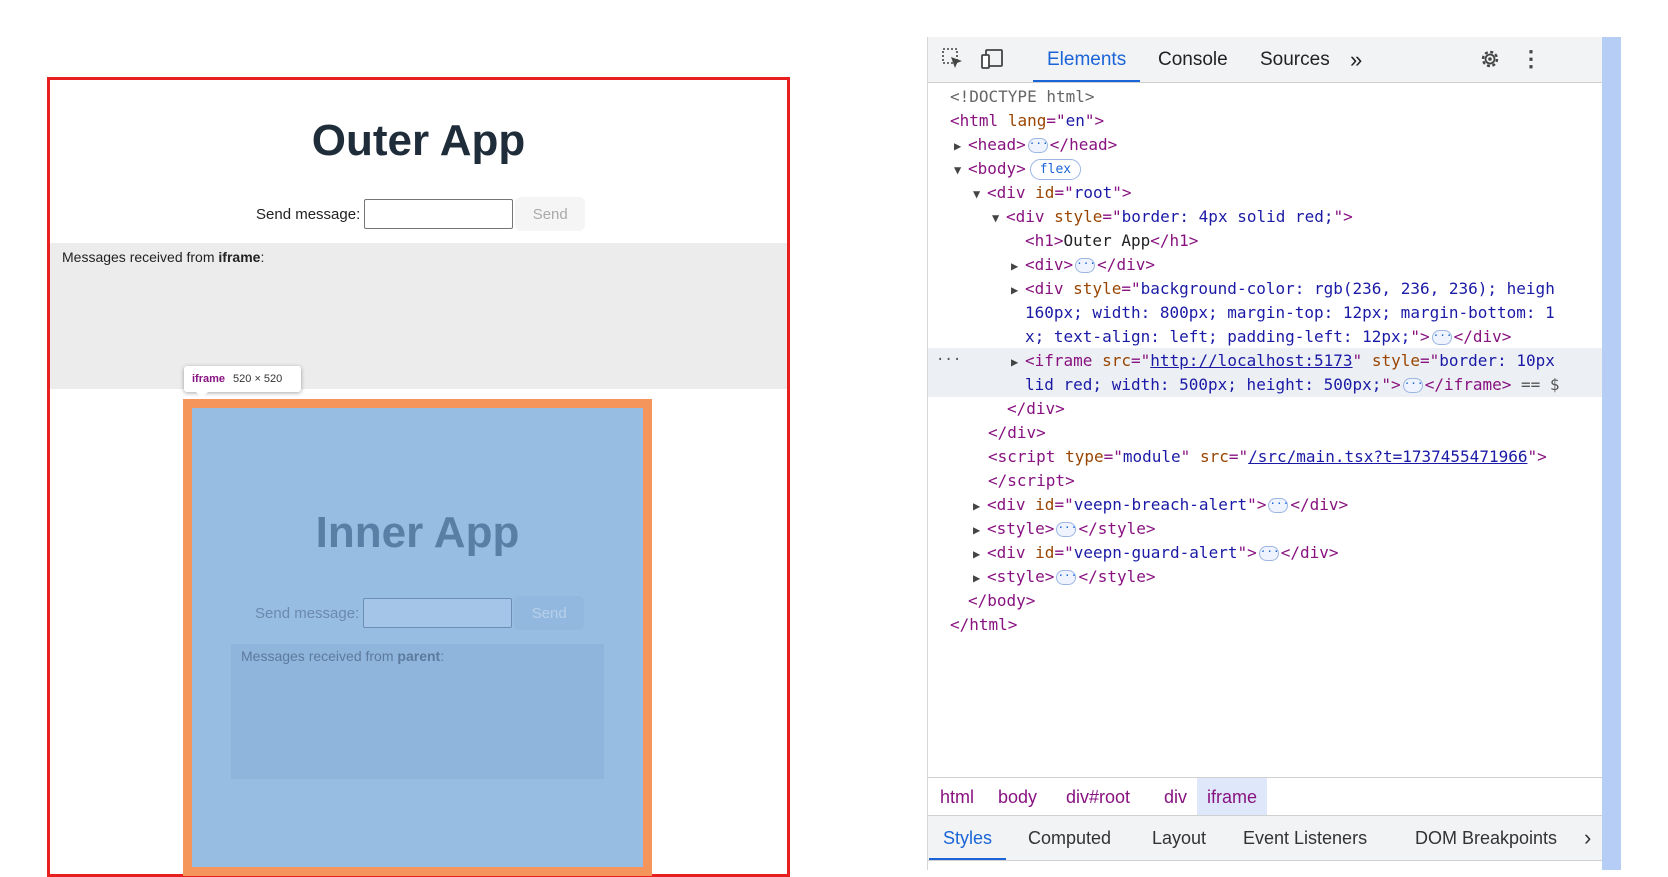 The height and width of the screenshot is (877, 1668). What do you see at coordinates (550, 214) in the screenshot?
I see `outer-send-button: Send` at bounding box center [550, 214].